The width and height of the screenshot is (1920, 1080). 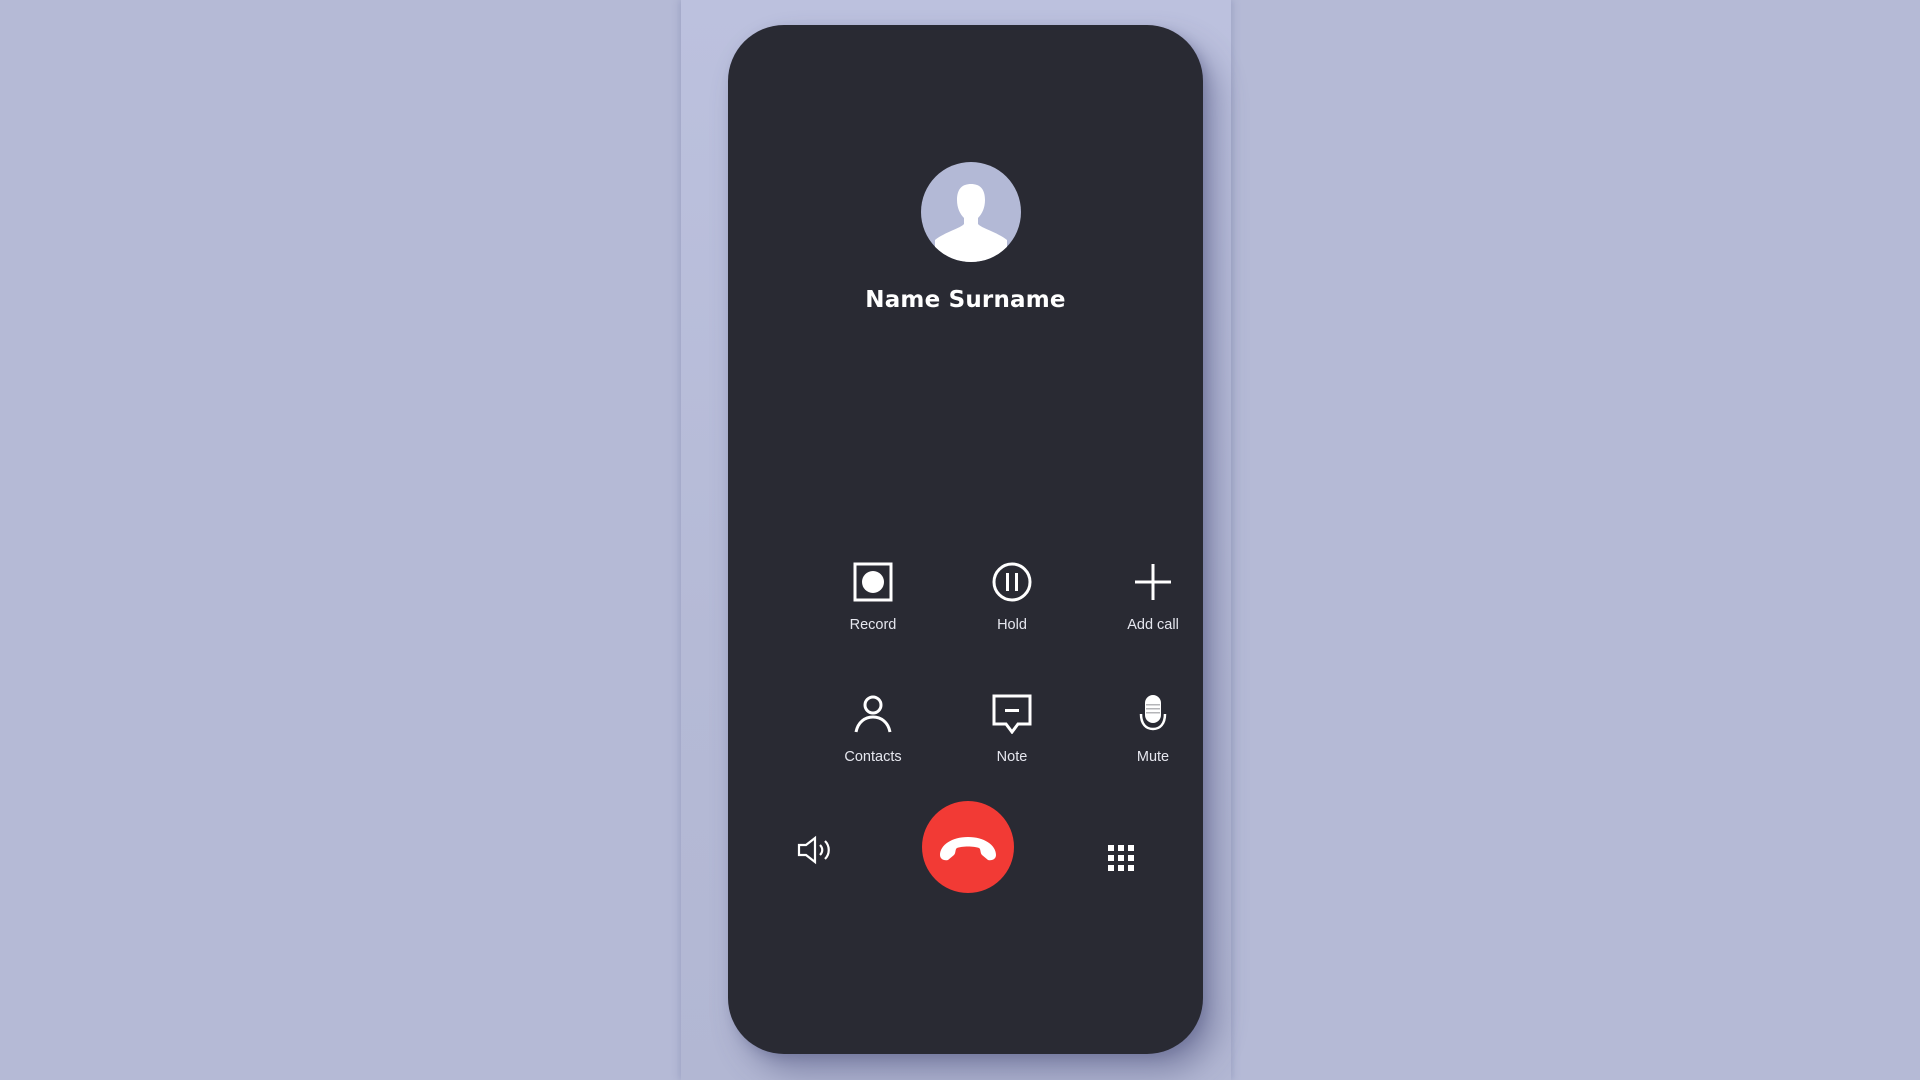 What do you see at coordinates (1153, 739) in the screenshot?
I see `mute-button: Mute` at bounding box center [1153, 739].